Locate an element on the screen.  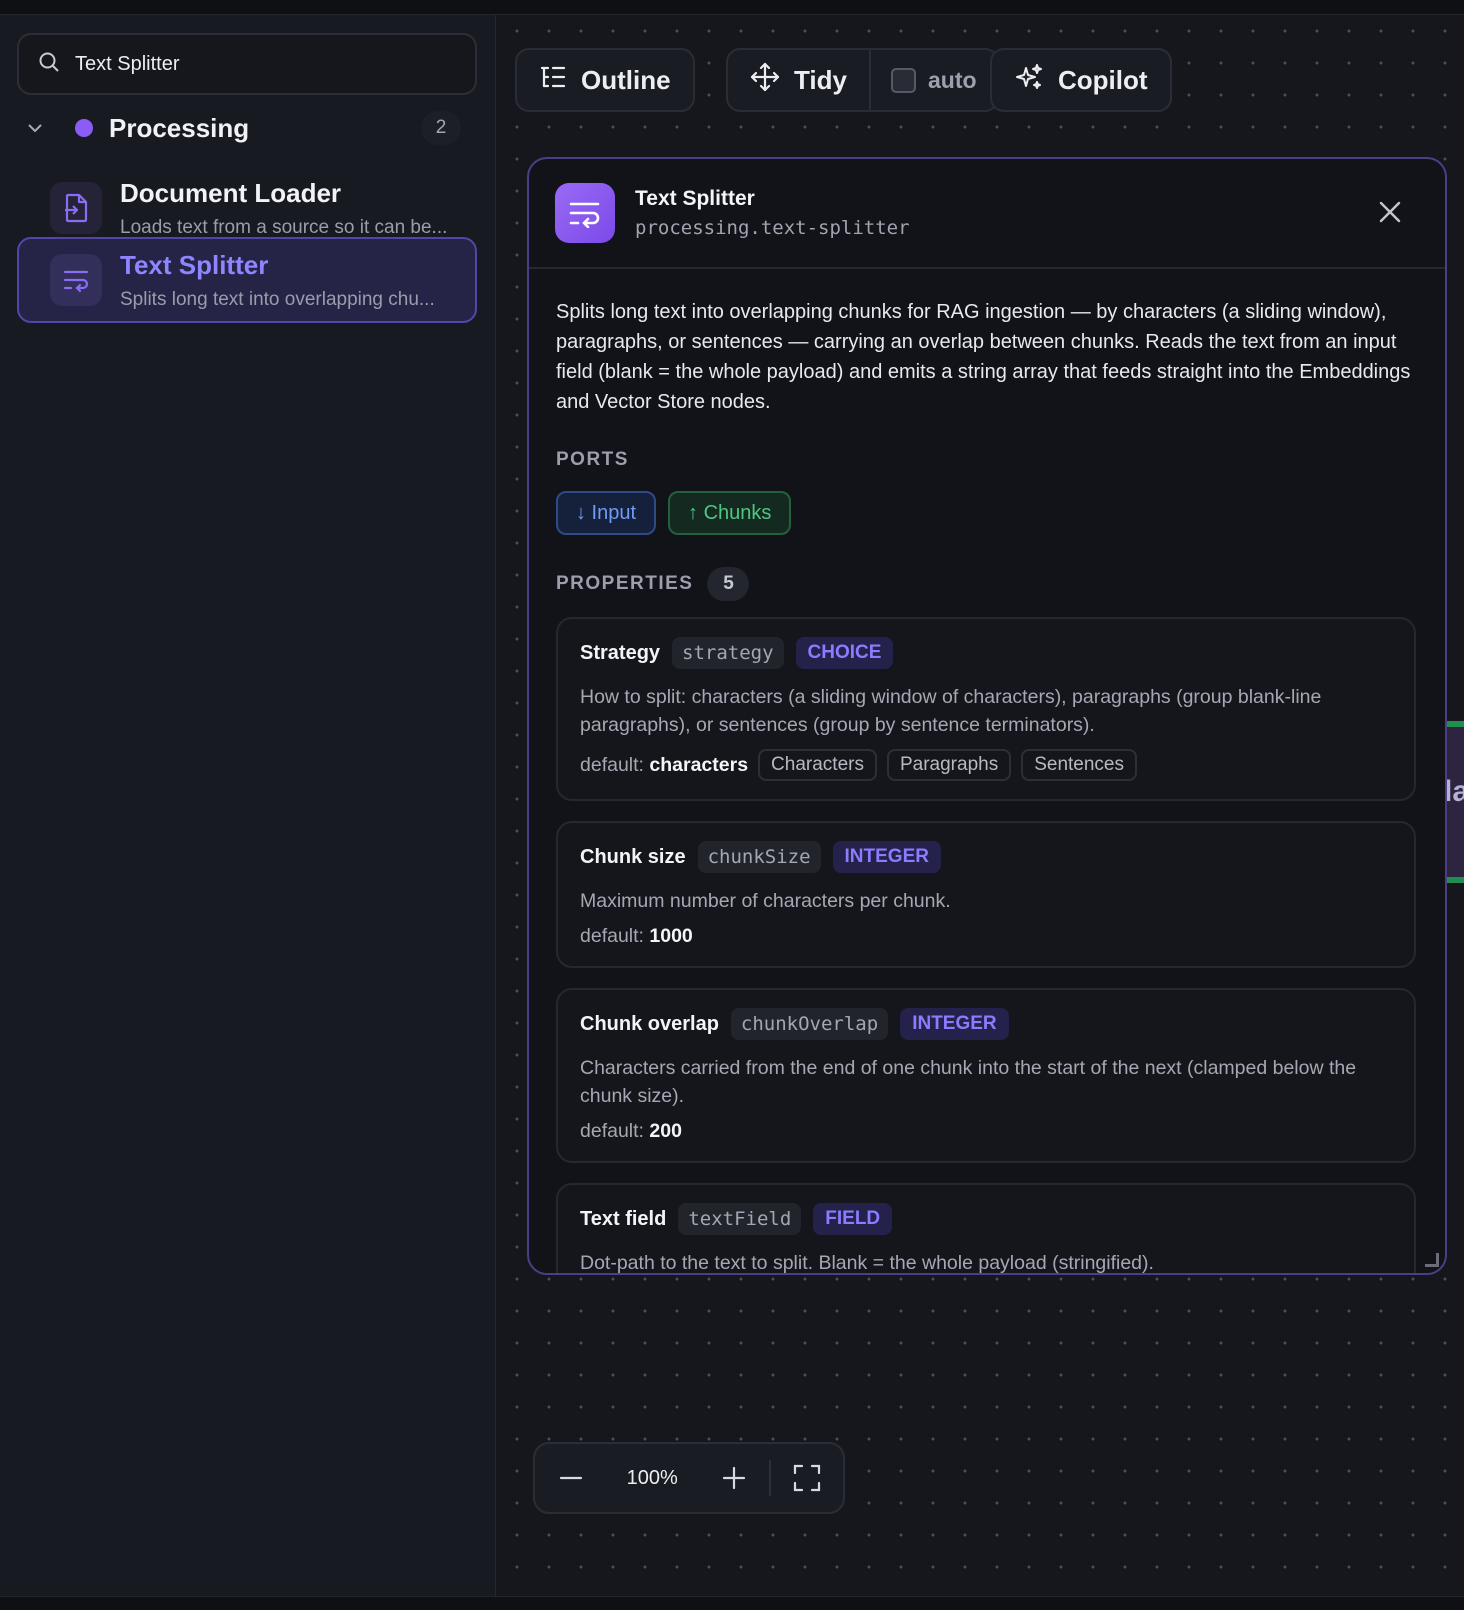
zoom-in-button is located at coordinates (734, 1478).